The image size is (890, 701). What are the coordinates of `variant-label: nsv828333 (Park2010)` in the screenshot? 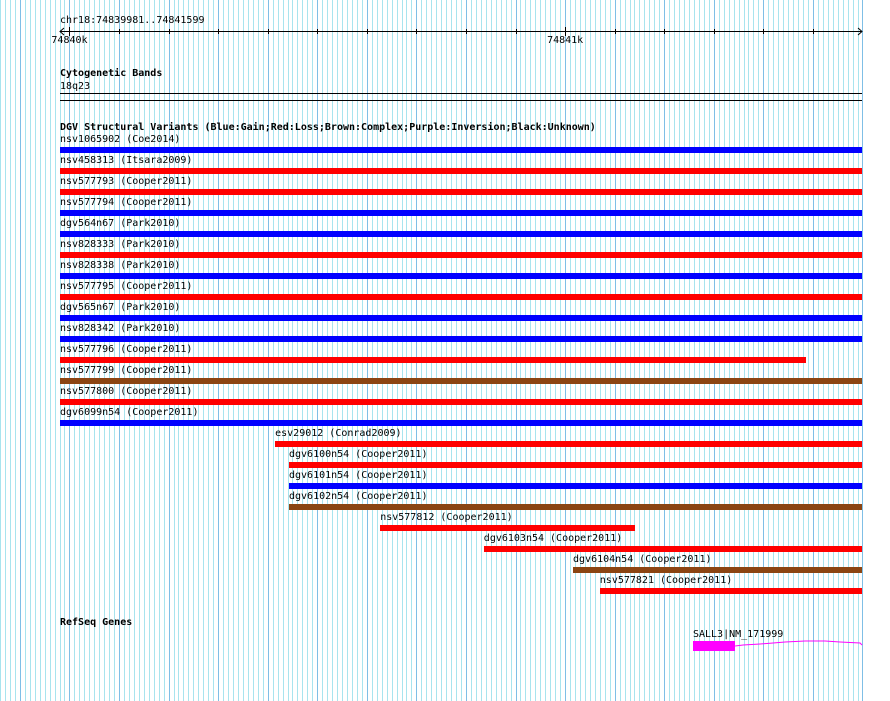 It's located at (120, 244).